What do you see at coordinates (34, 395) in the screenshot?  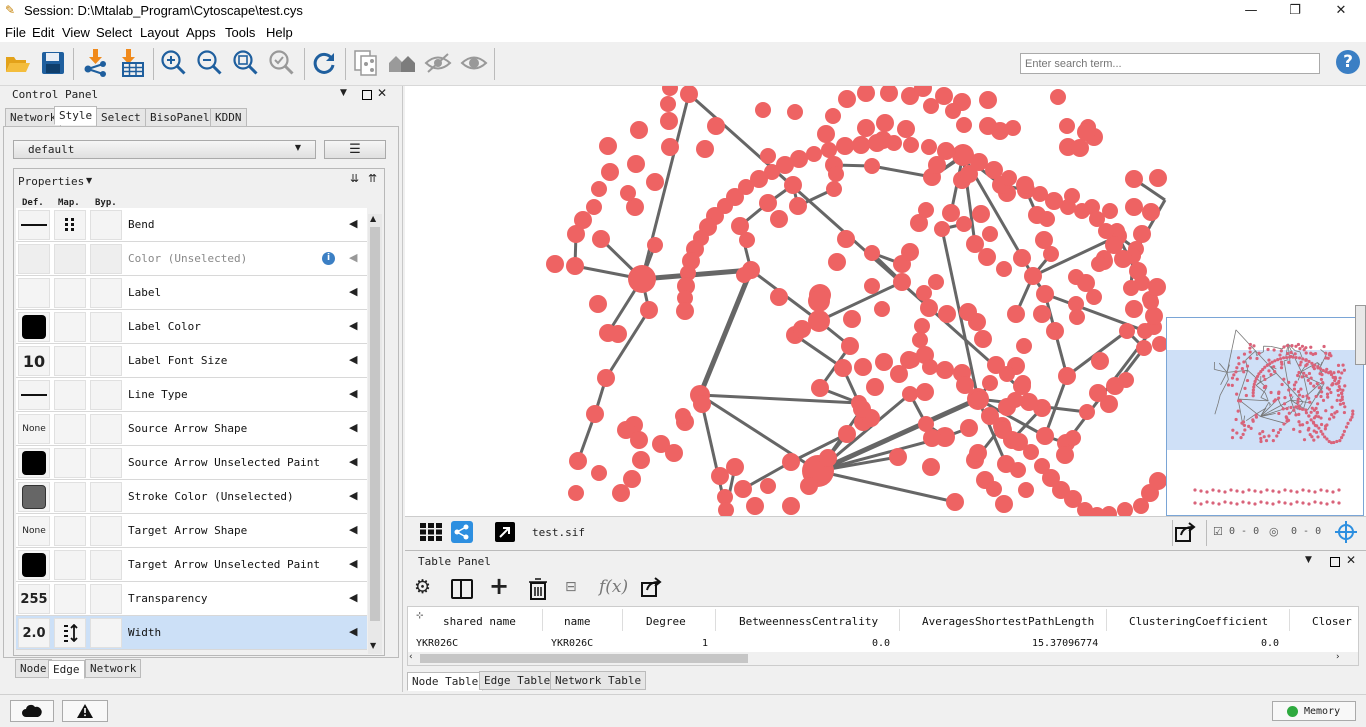 I see `line-icon` at bounding box center [34, 395].